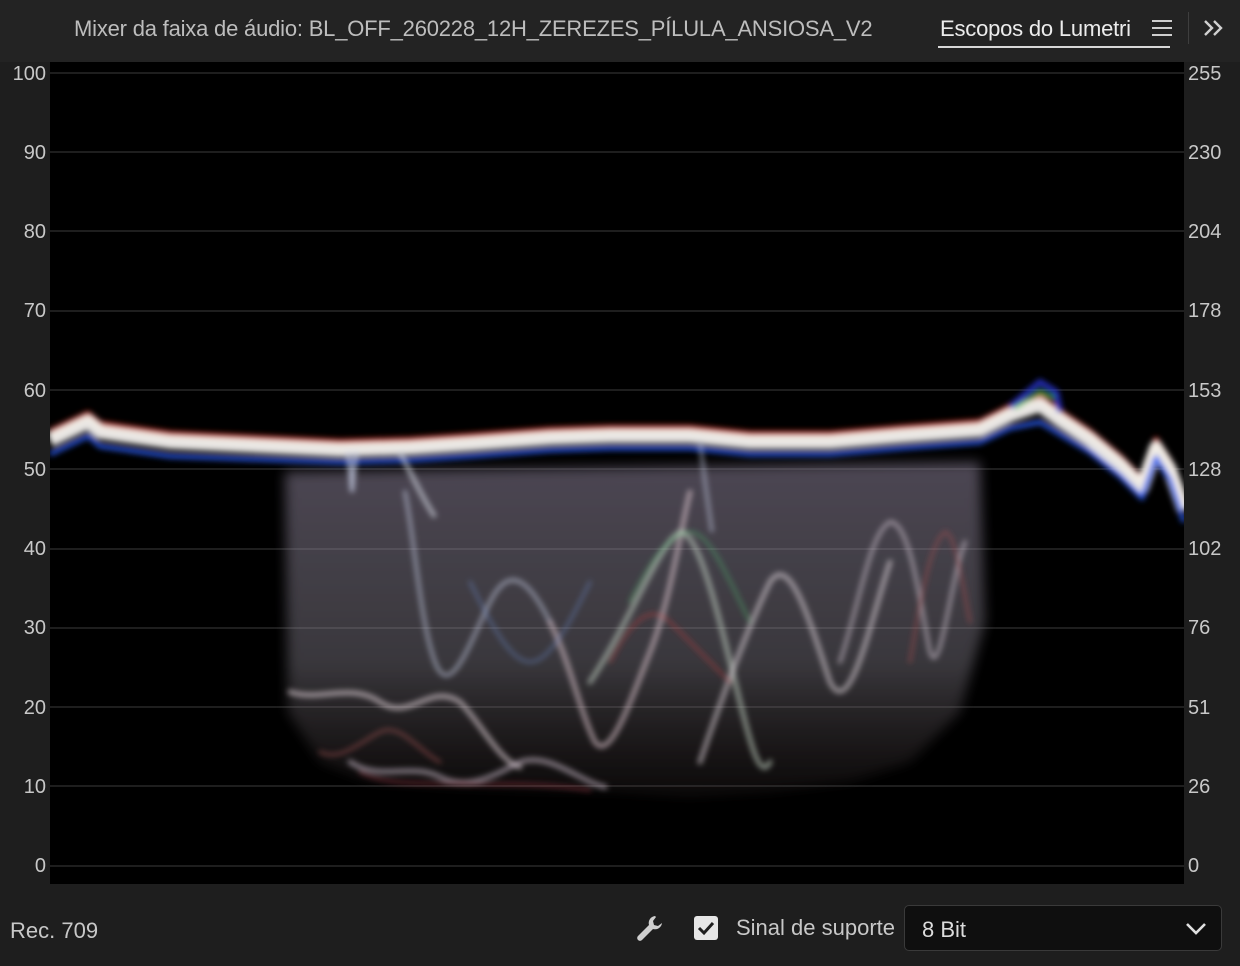 Image resolution: width=1240 pixels, height=966 pixels. What do you see at coordinates (815, 928) in the screenshot?
I see `clamp-signal-label: Sinal de suporte` at bounding box center [815, 928].